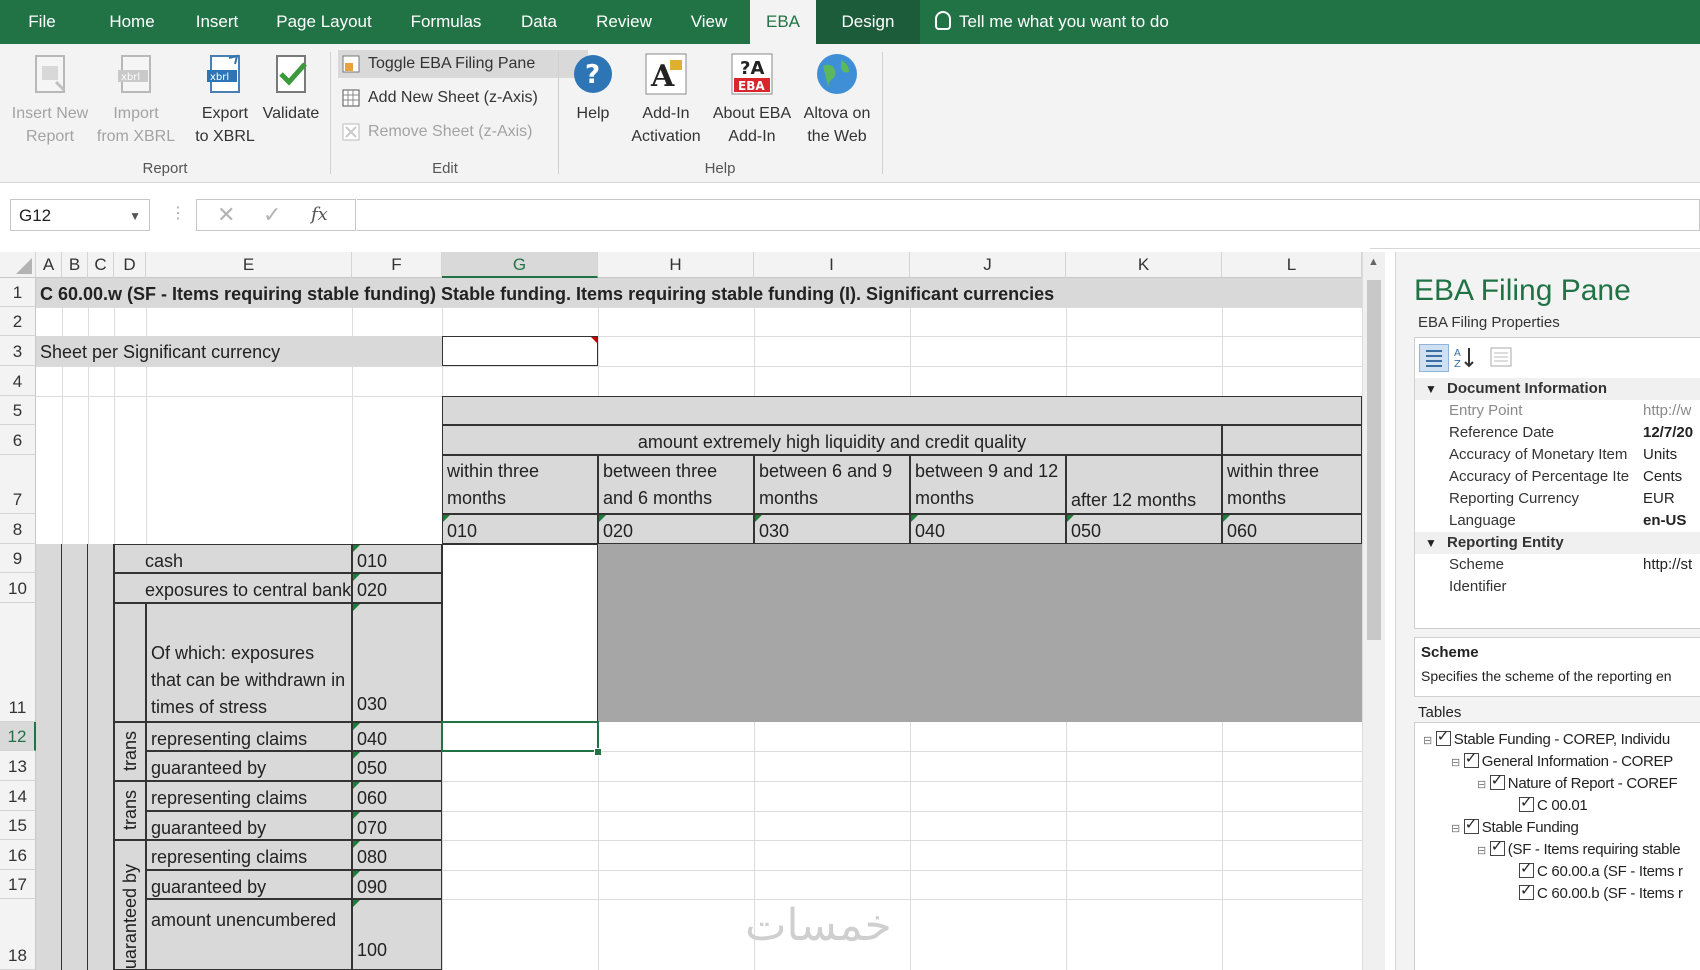  I want to click on column-header-f: F, so click(397, 265).